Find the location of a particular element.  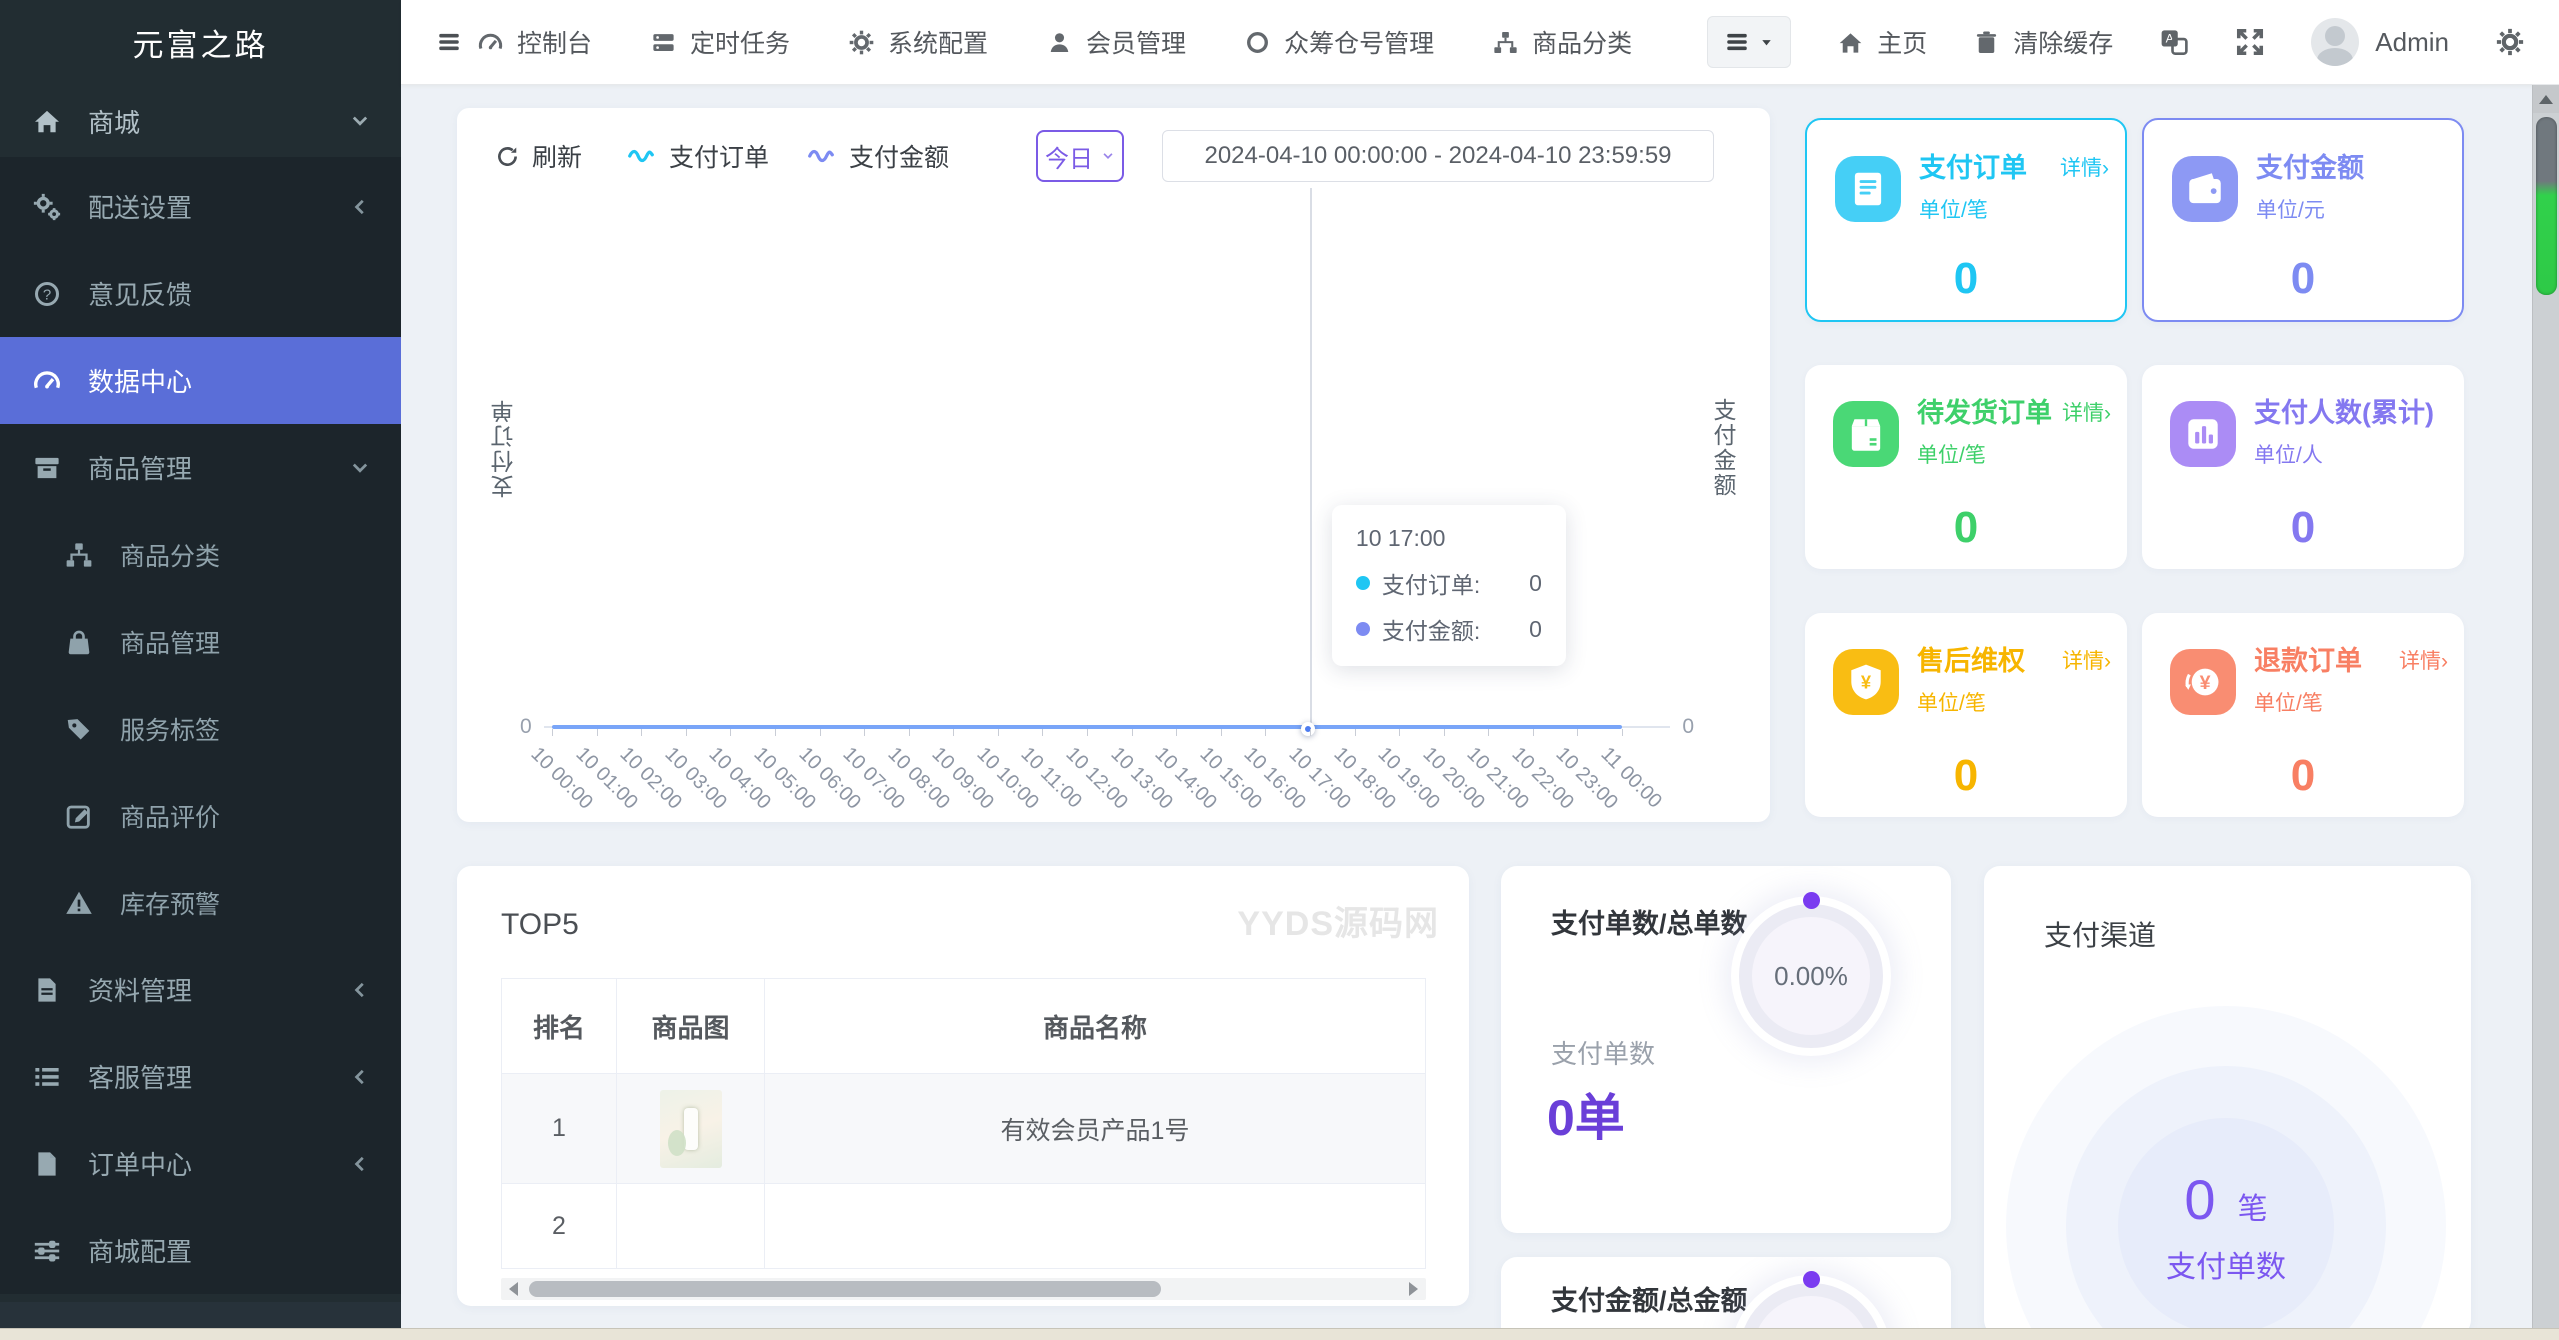

sidebar-item-商品分类: 商品分类 is located at coordinates (200, 554).